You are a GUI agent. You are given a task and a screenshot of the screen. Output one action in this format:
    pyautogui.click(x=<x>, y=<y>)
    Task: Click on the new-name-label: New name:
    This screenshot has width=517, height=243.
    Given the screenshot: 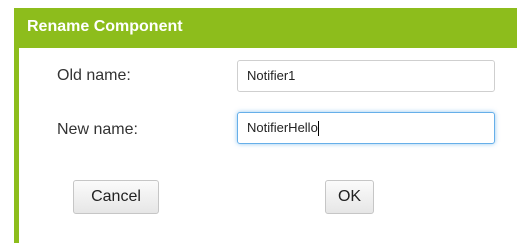 What is the action you would take?
    pyautogui.click(x=97, y=129)
    